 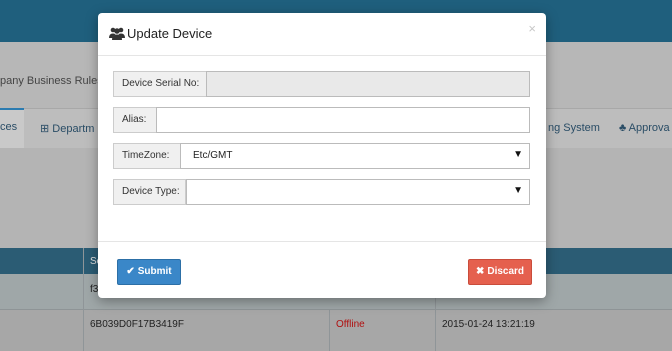 What do you see at coordinates (67, 128) in the screenshot?
I see `tab-departments: ⊞ Departm` at bounding box center [67, 128].